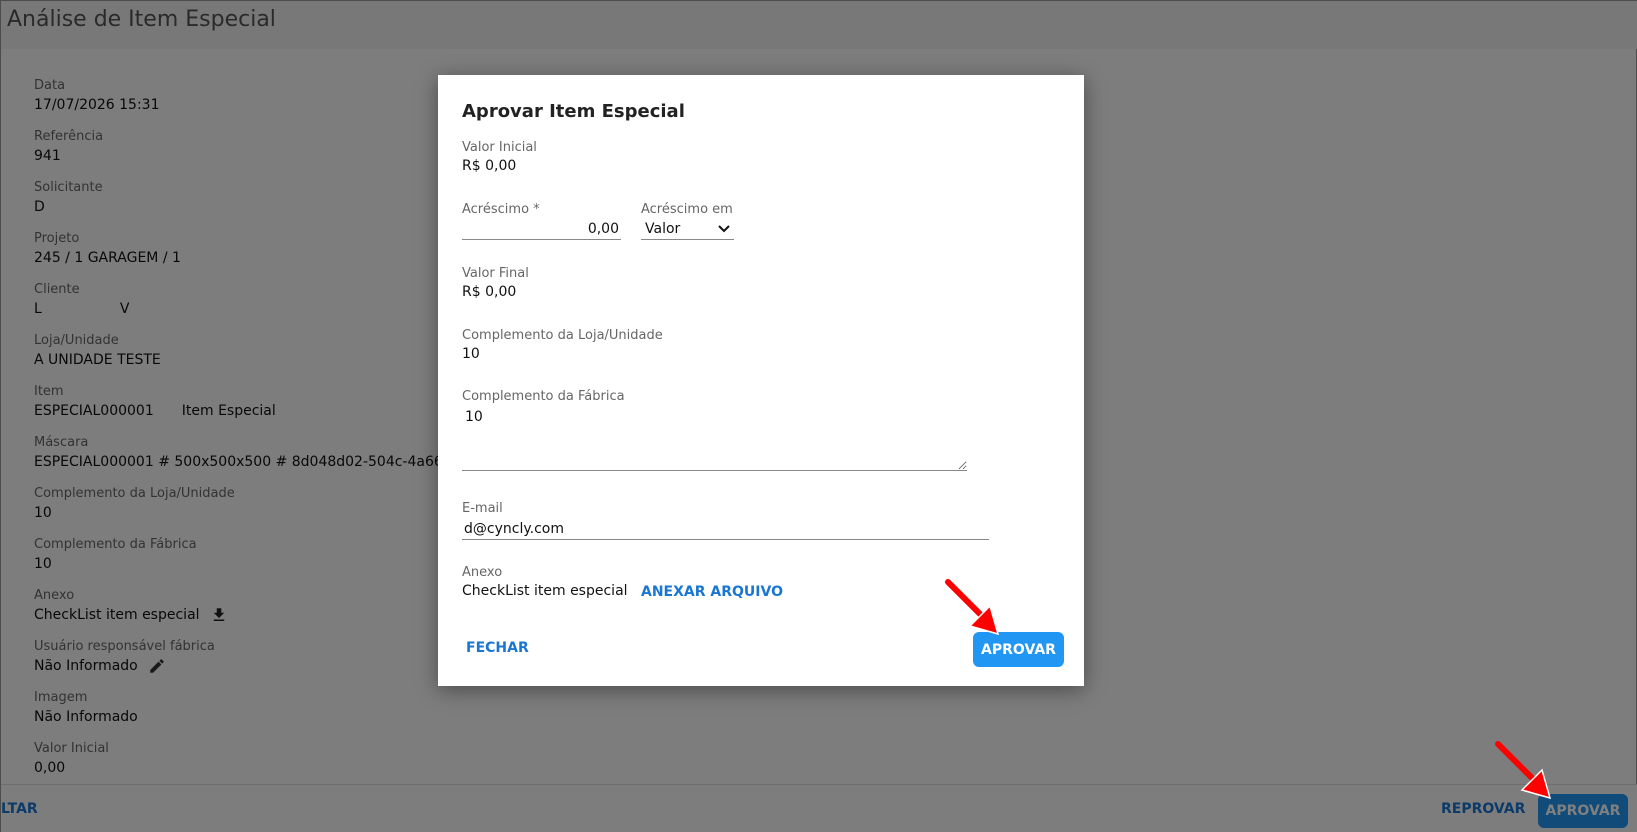  What do you see at coordinates (573, 111) in the screenshot?
I see `dialog-title: Aprovar Item Especial` at bounding box center [573, 111].